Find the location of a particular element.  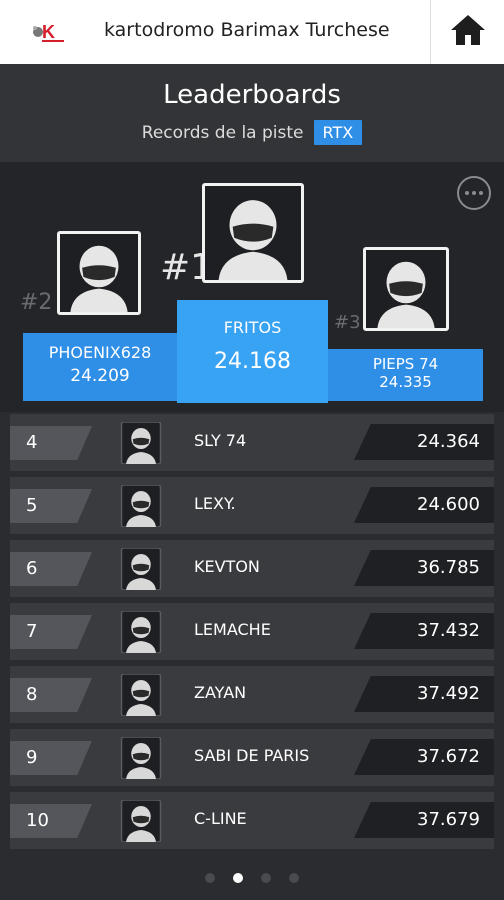

svg-text: K is located at coordinates (48, 32).